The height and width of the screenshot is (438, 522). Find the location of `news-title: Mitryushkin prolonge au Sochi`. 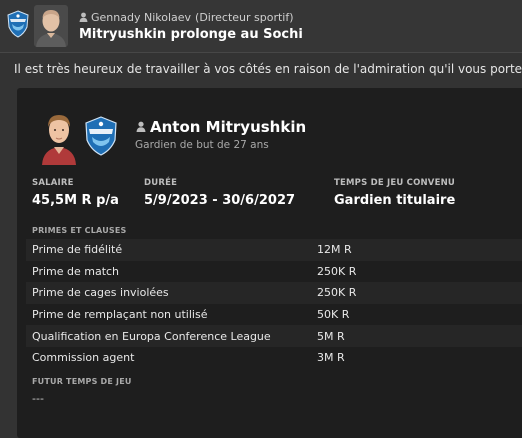

news-title: Mitryushkin prolonge au Sochi is located at coordinates (191, 34).